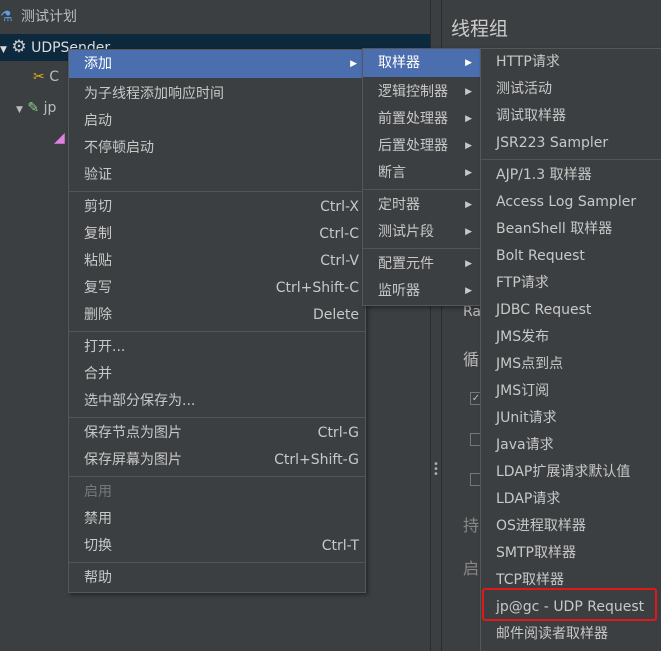  I want to click on menu-item-label: JMS点到点, so click(530, 364).